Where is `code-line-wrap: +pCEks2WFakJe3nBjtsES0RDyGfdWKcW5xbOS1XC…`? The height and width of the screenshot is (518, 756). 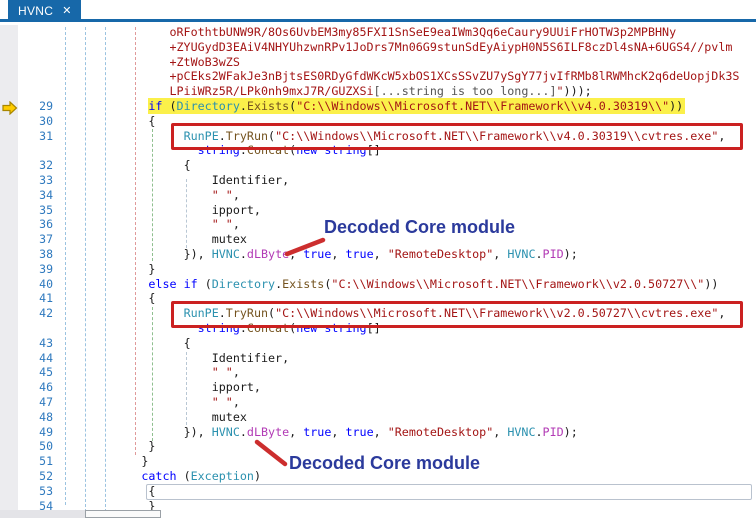
code-line-wrap: +pCEks2WFakJe3nBjtsES0RDyGfdWKcW5xbOS1XC… is located at coordinates (378, 76).